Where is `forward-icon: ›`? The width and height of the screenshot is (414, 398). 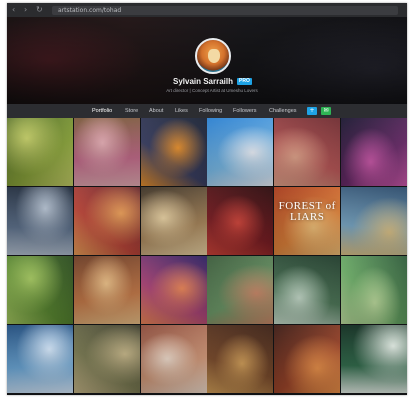 forward-icon: › is located at coordinates (28, 10).